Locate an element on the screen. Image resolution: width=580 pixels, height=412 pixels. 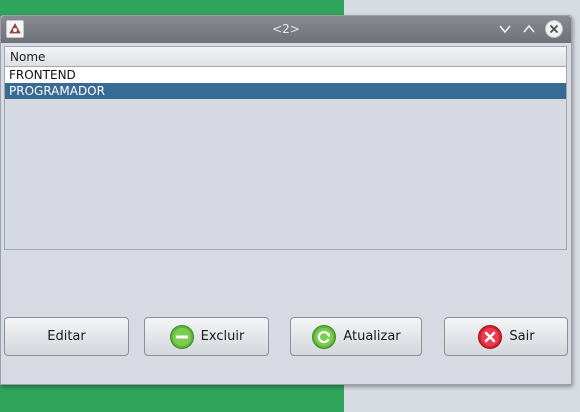
close-icon is located at coordinates (554, 29).